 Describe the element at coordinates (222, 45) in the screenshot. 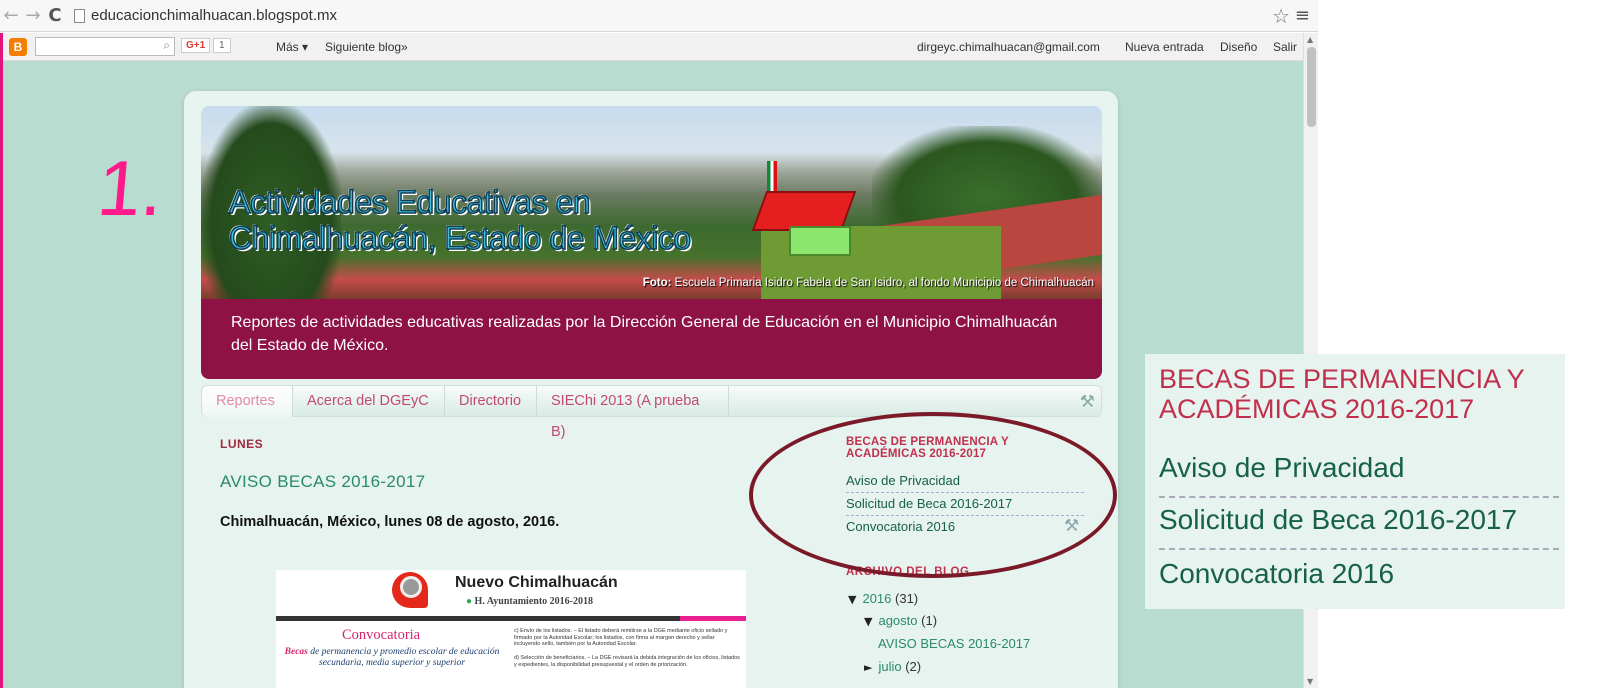

I see `gplus-count: 1` at that location.